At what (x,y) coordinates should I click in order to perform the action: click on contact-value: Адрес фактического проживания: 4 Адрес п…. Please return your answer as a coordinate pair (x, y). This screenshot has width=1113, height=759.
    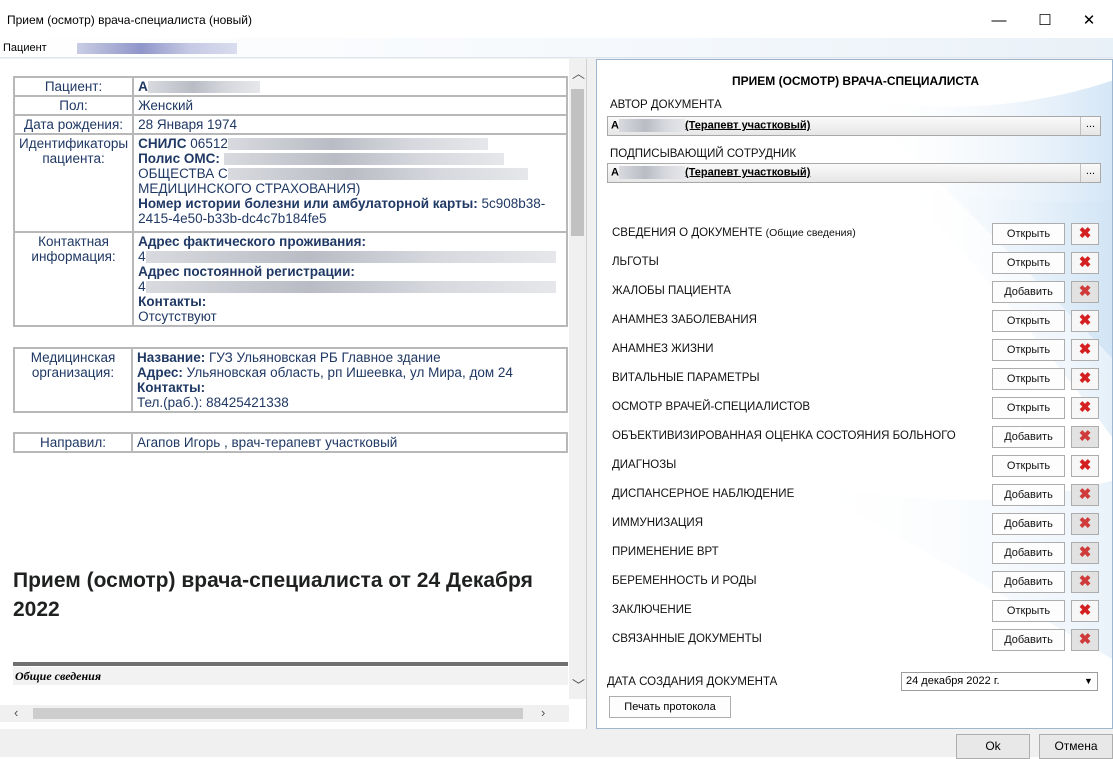
    Looking at the image, I should click on (350, 279).